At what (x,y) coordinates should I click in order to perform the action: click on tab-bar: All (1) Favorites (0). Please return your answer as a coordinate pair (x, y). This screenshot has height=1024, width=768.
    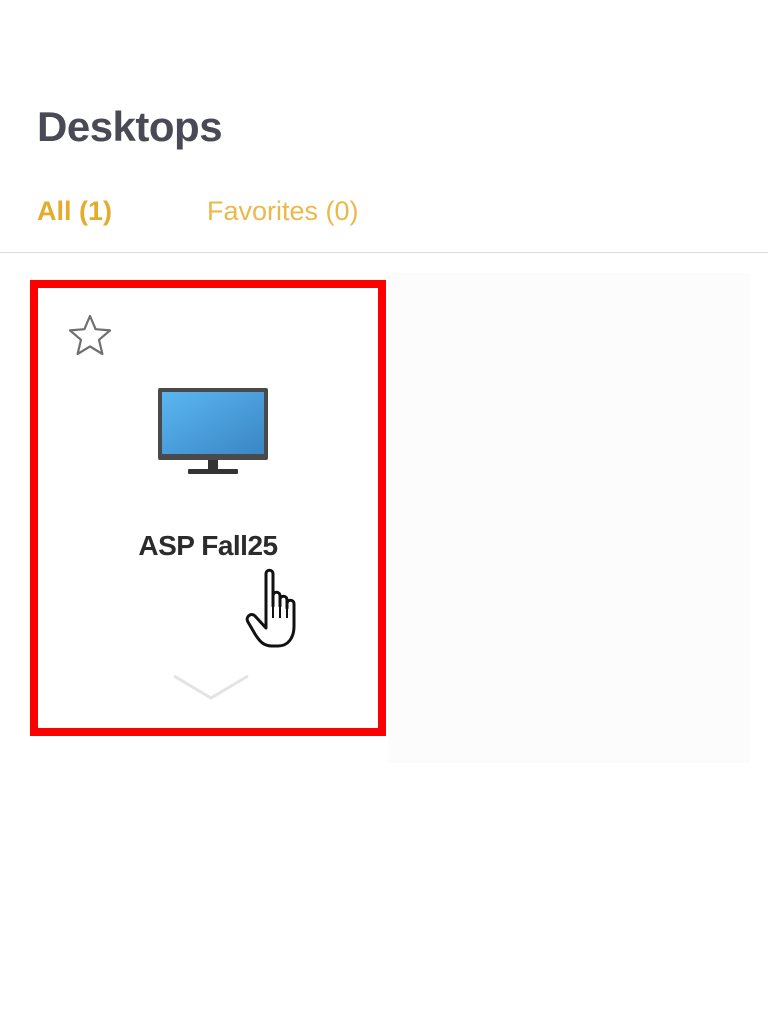
    Looking at the image, I should click on (384, 221).